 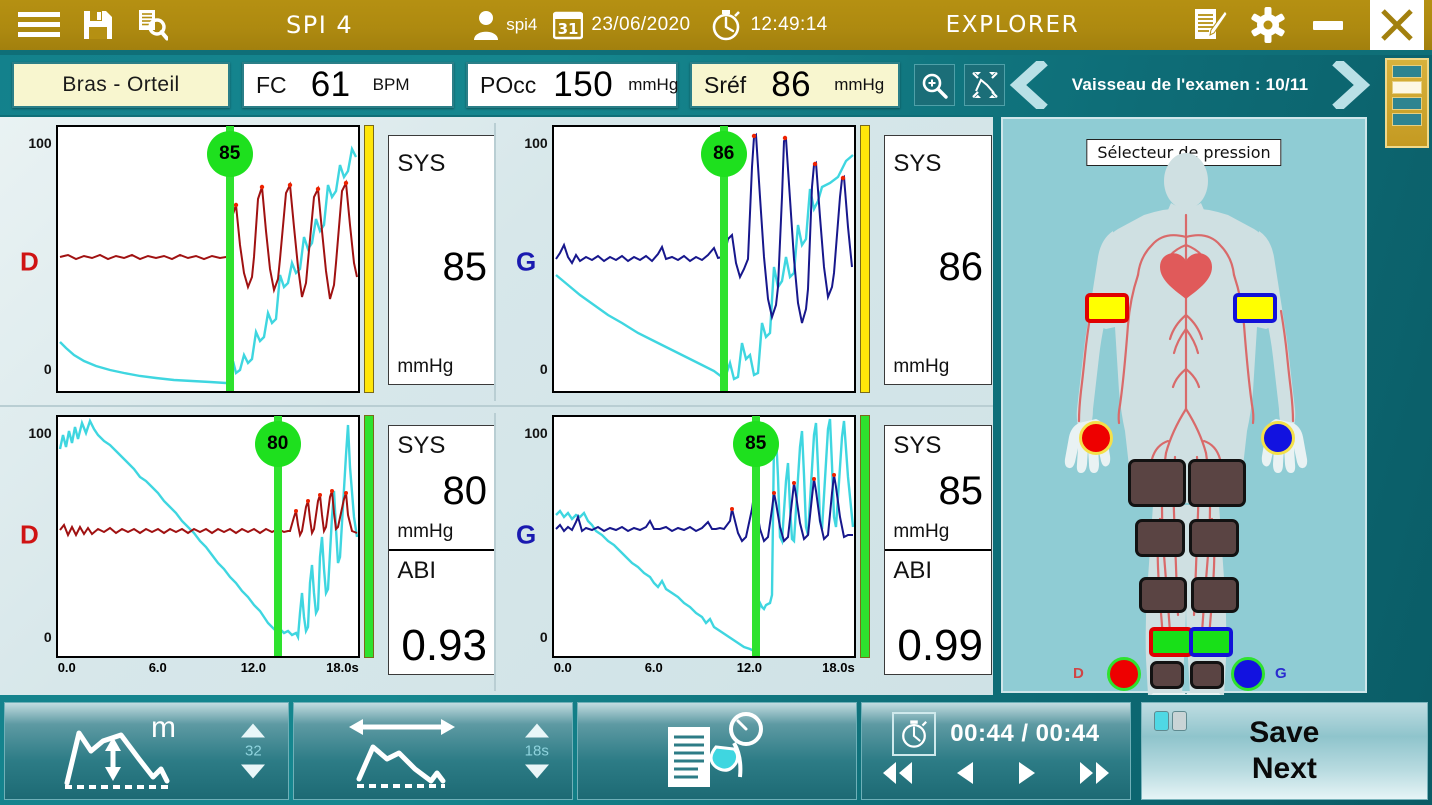 I want to click on timescale-control: 18s, so click(x=433, y=751).